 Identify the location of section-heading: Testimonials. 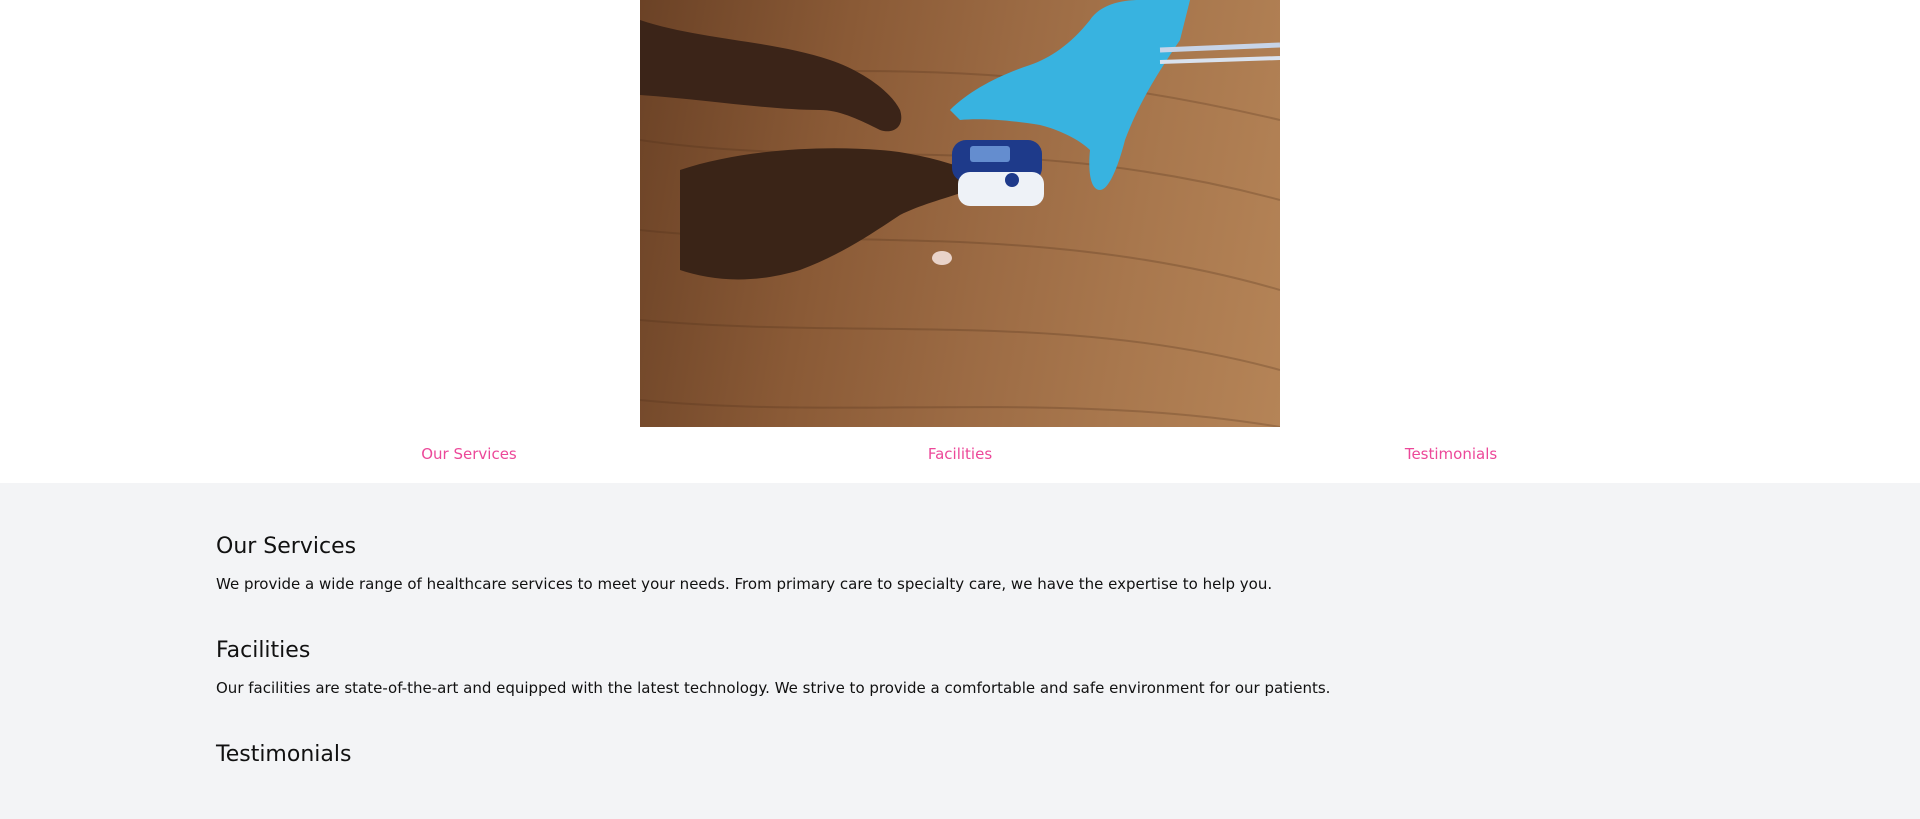
(284, 754).